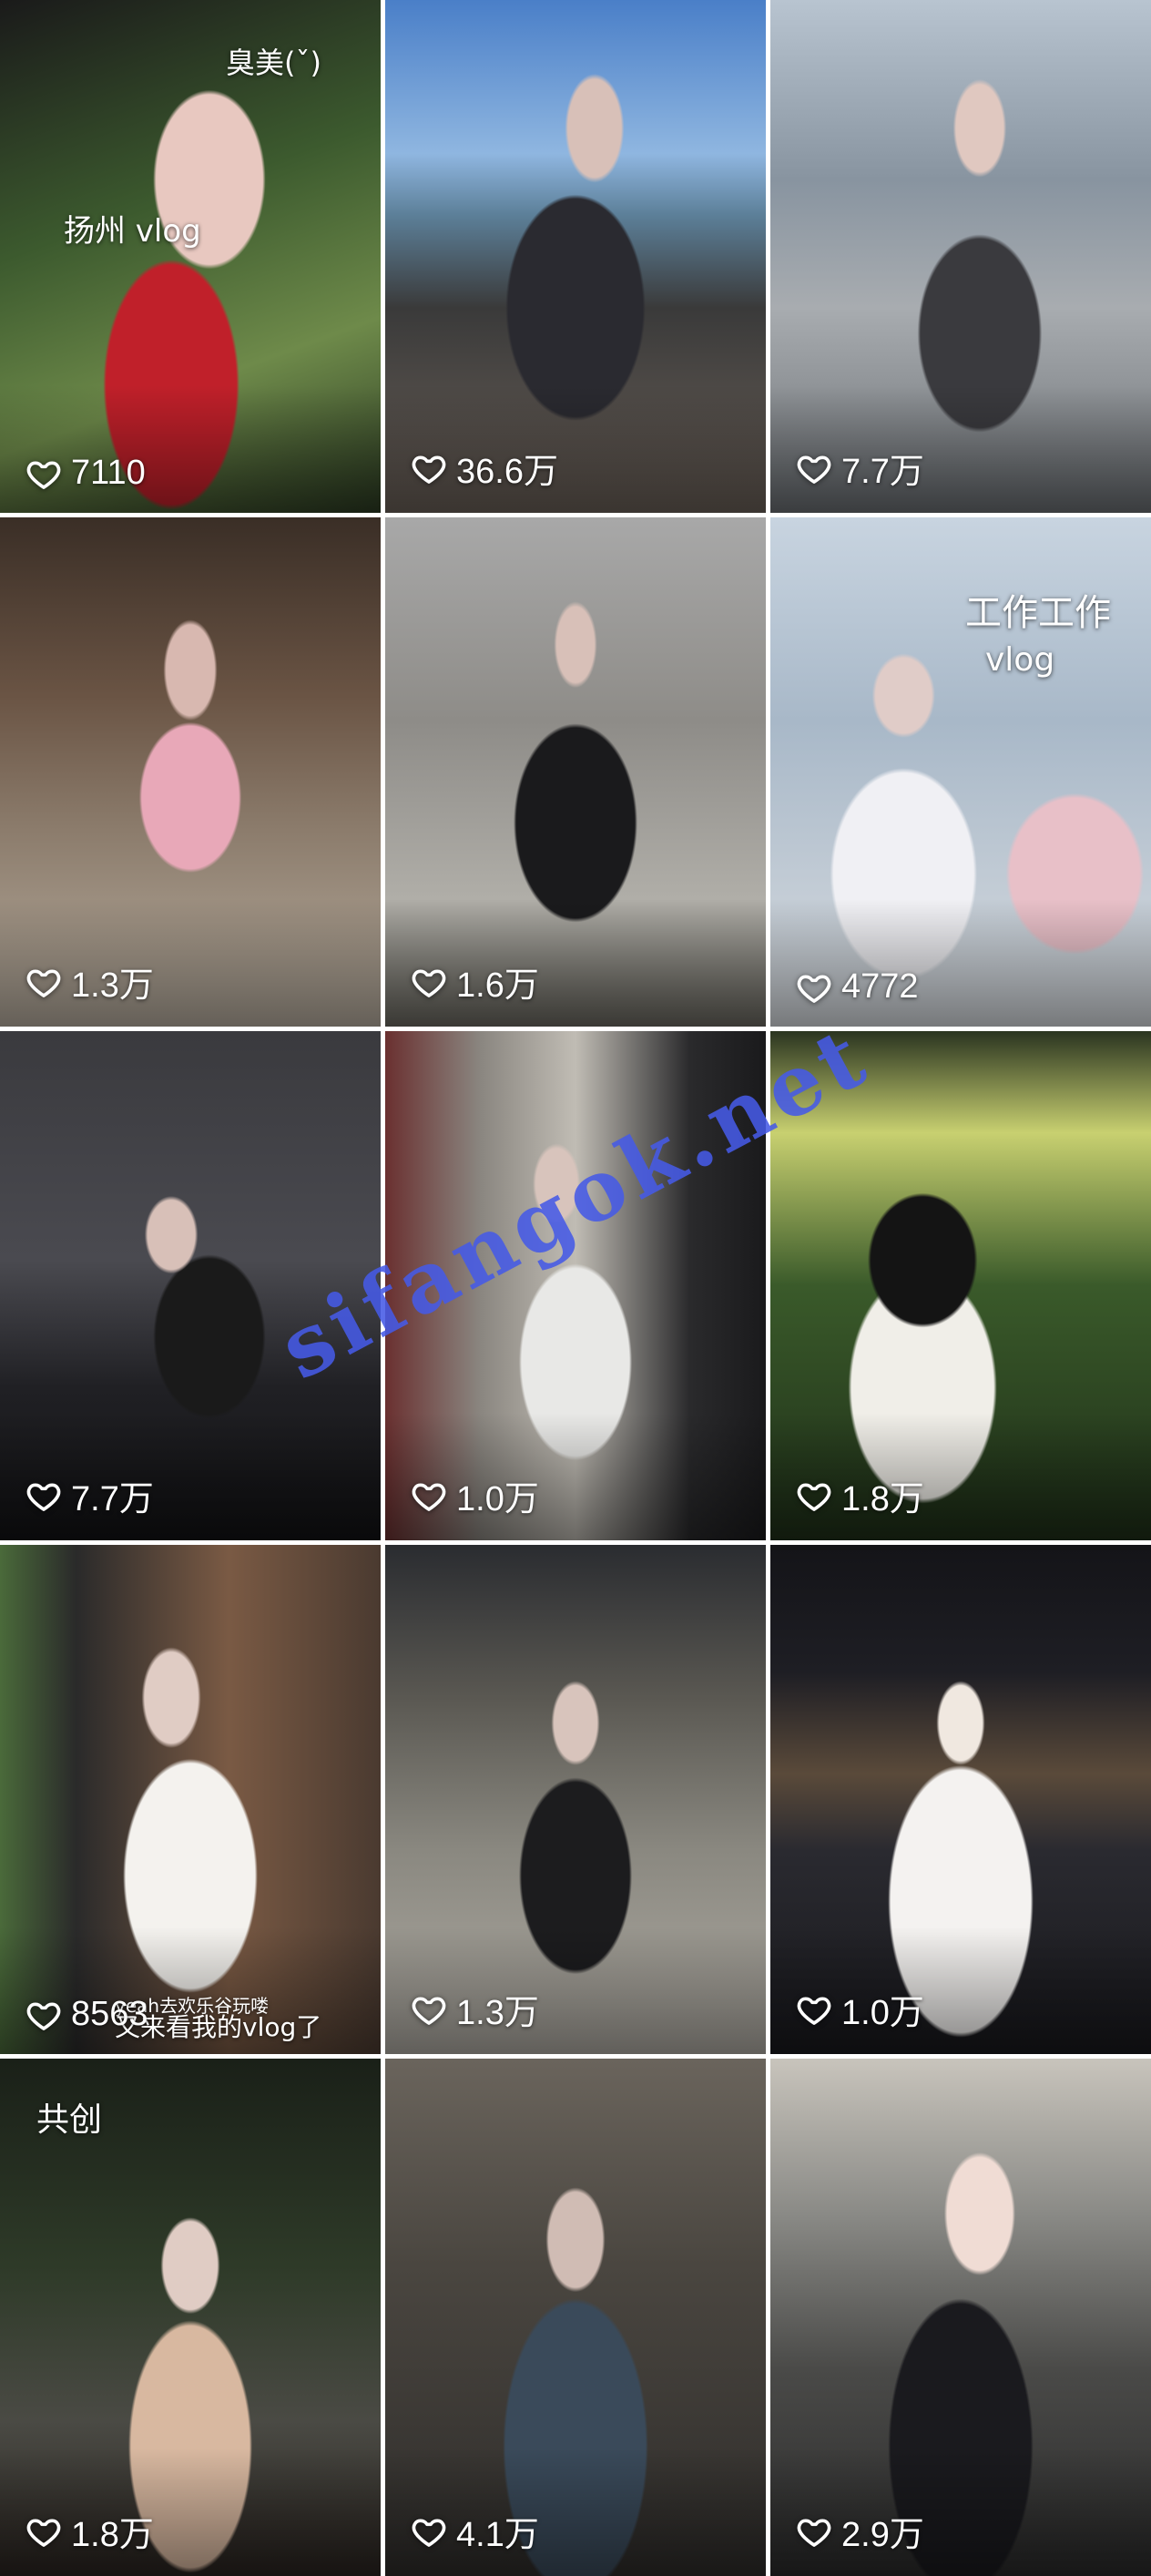 The image size is (1151, 2576). I want to click on video-thumbnail: 36.6万, so click(576, 256).